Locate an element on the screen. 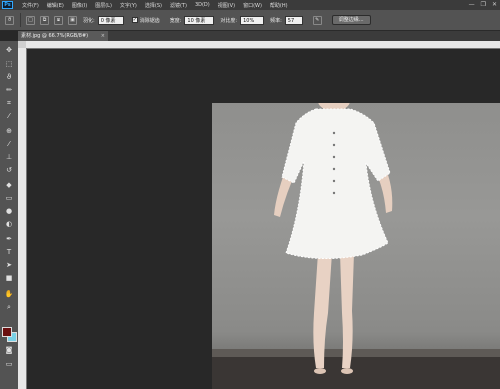 The width and height of the screenshot is (500, 389). menu-image: 图像(I) is located at coordinates (79, 5).